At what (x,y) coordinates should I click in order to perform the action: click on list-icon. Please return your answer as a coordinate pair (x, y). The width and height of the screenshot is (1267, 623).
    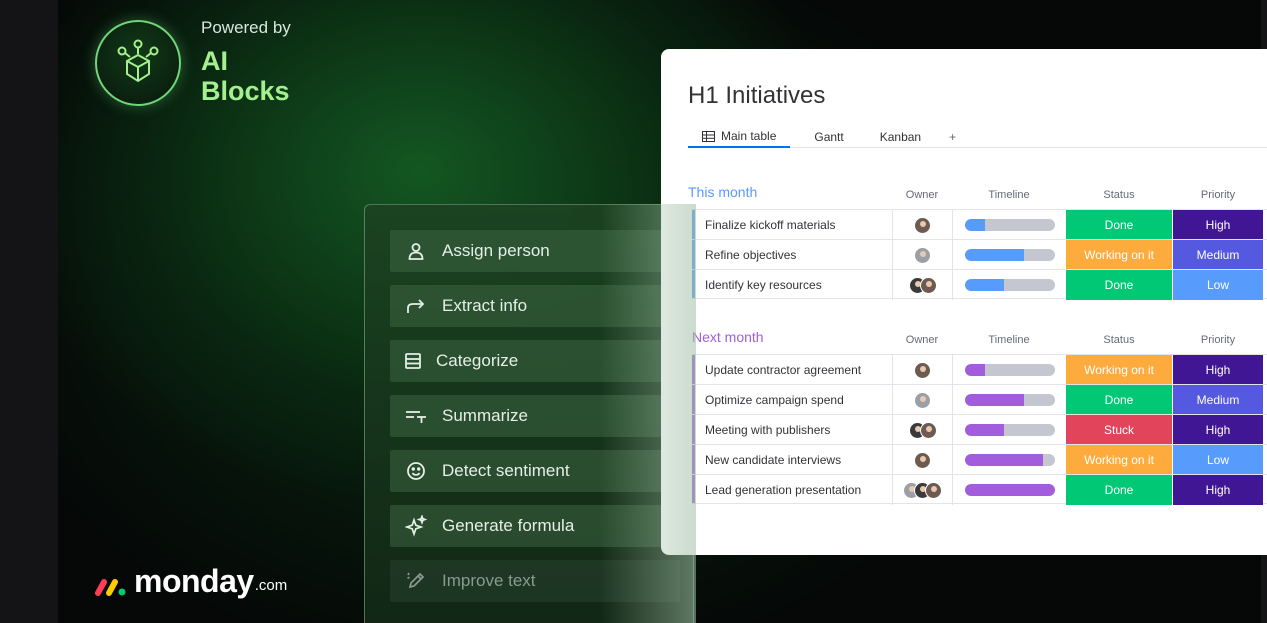
    Looking at the image, I should click on (413, 361).